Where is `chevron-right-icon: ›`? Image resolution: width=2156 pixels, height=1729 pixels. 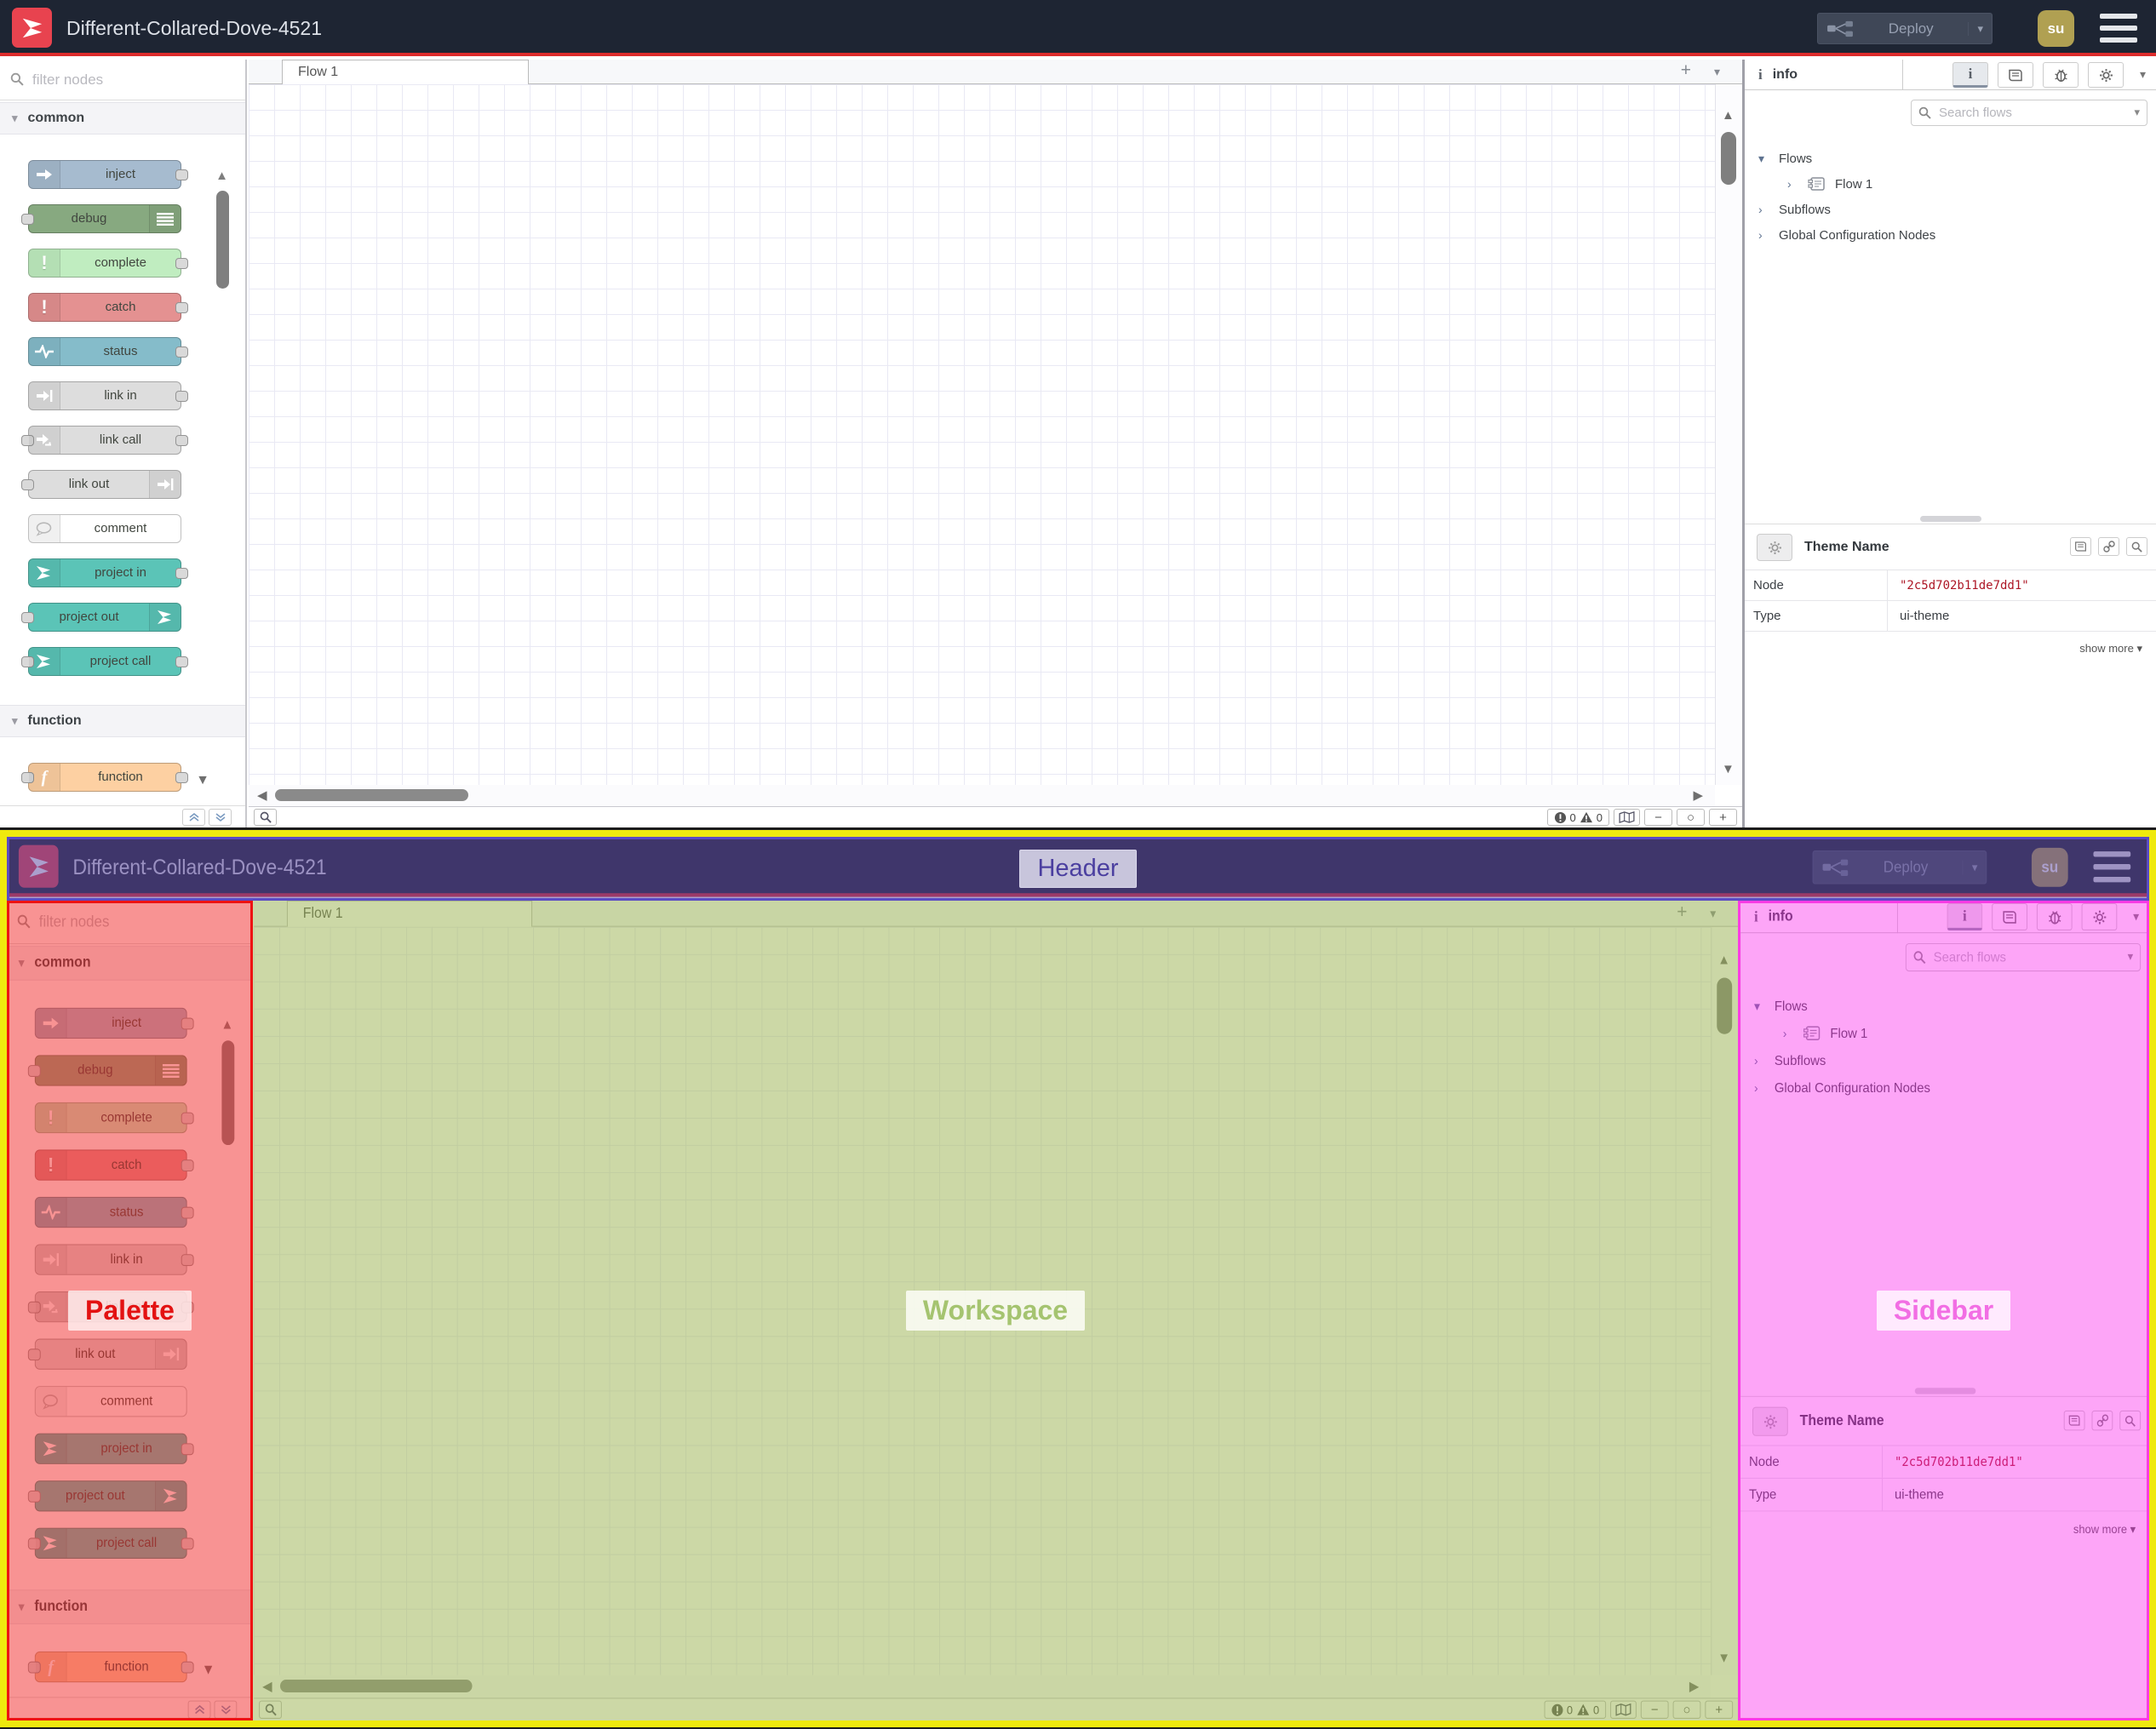 chevron-right-icon: › is located at coordinates (1789, 184).